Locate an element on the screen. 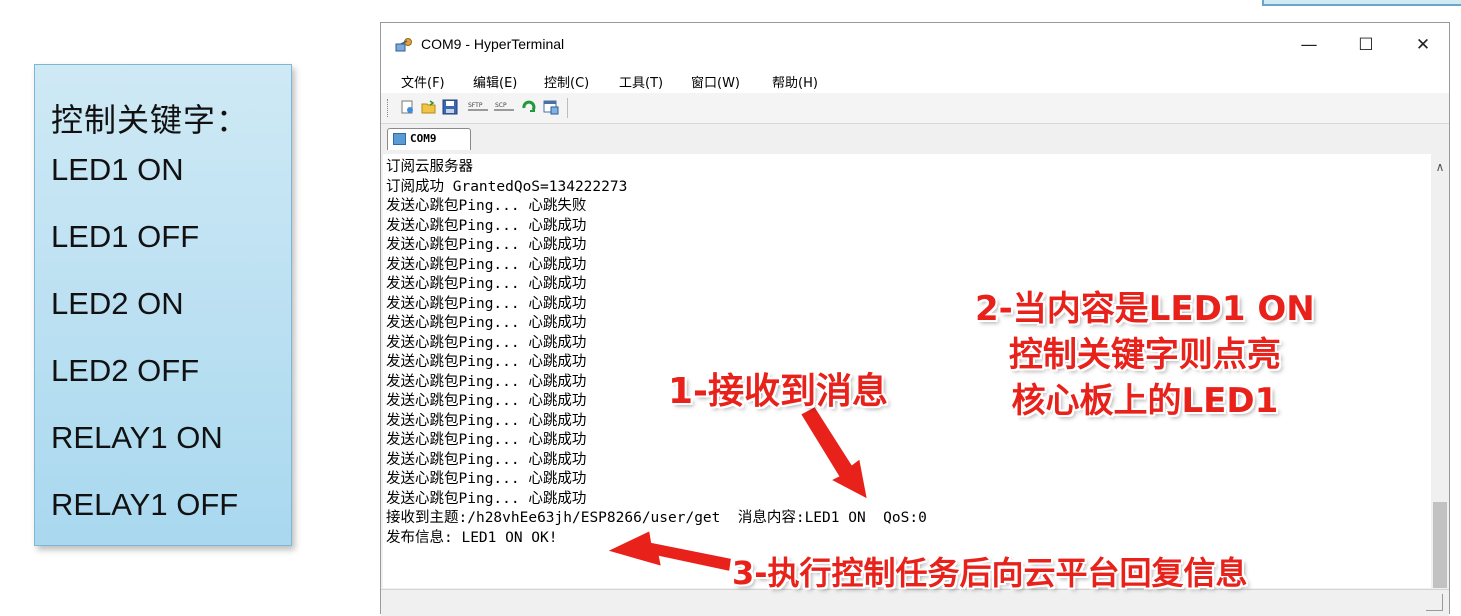 The width and height of the screenshot is (1461, 616). menu-edit: 编辑(E) is located at coordinates (495, 81).